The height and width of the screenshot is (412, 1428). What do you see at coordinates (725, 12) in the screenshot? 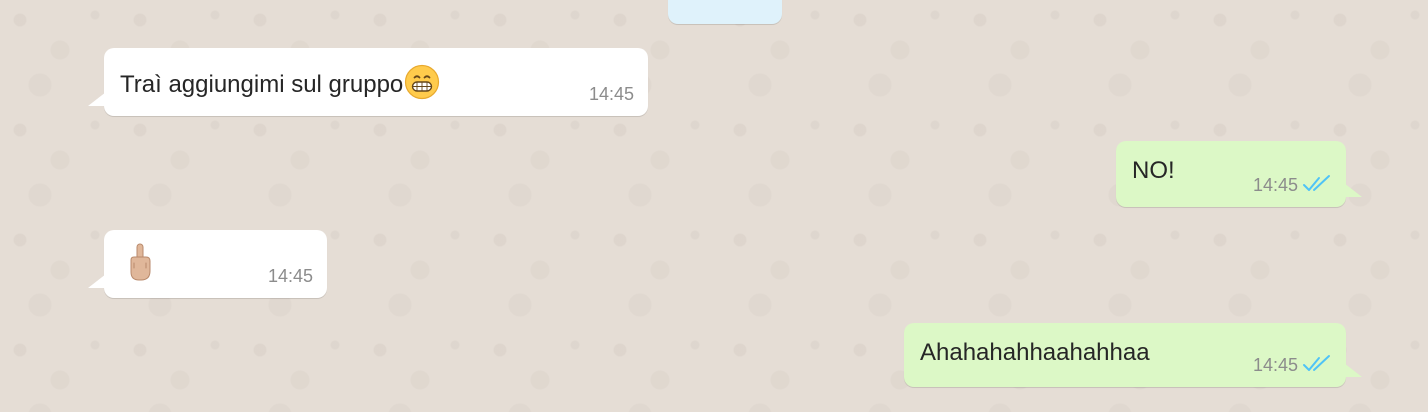
I see `partial-message-bubble` at bounding box center [725, 12].